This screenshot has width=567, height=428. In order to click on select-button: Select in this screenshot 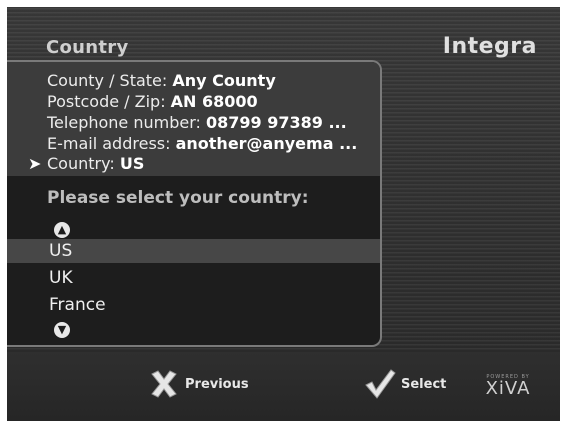, I will do `click(404, 384)`.